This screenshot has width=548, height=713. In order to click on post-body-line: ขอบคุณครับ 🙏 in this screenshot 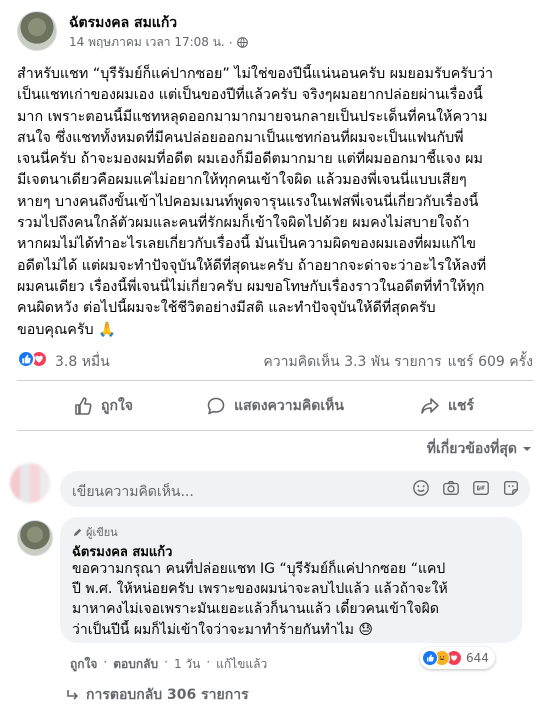, I will do `click(66, 329)`.